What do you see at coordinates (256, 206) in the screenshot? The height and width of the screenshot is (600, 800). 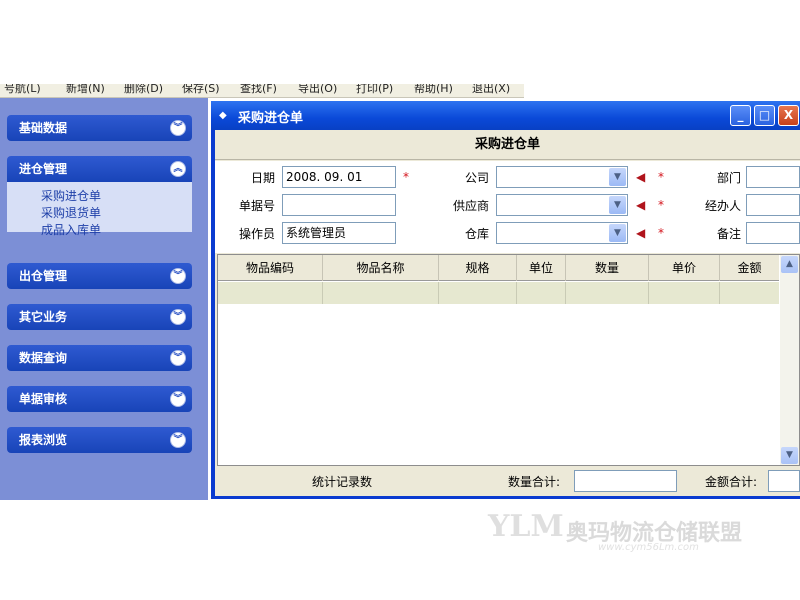 I see `doc-no-label: 单据号` at bounding box center [256, 206].